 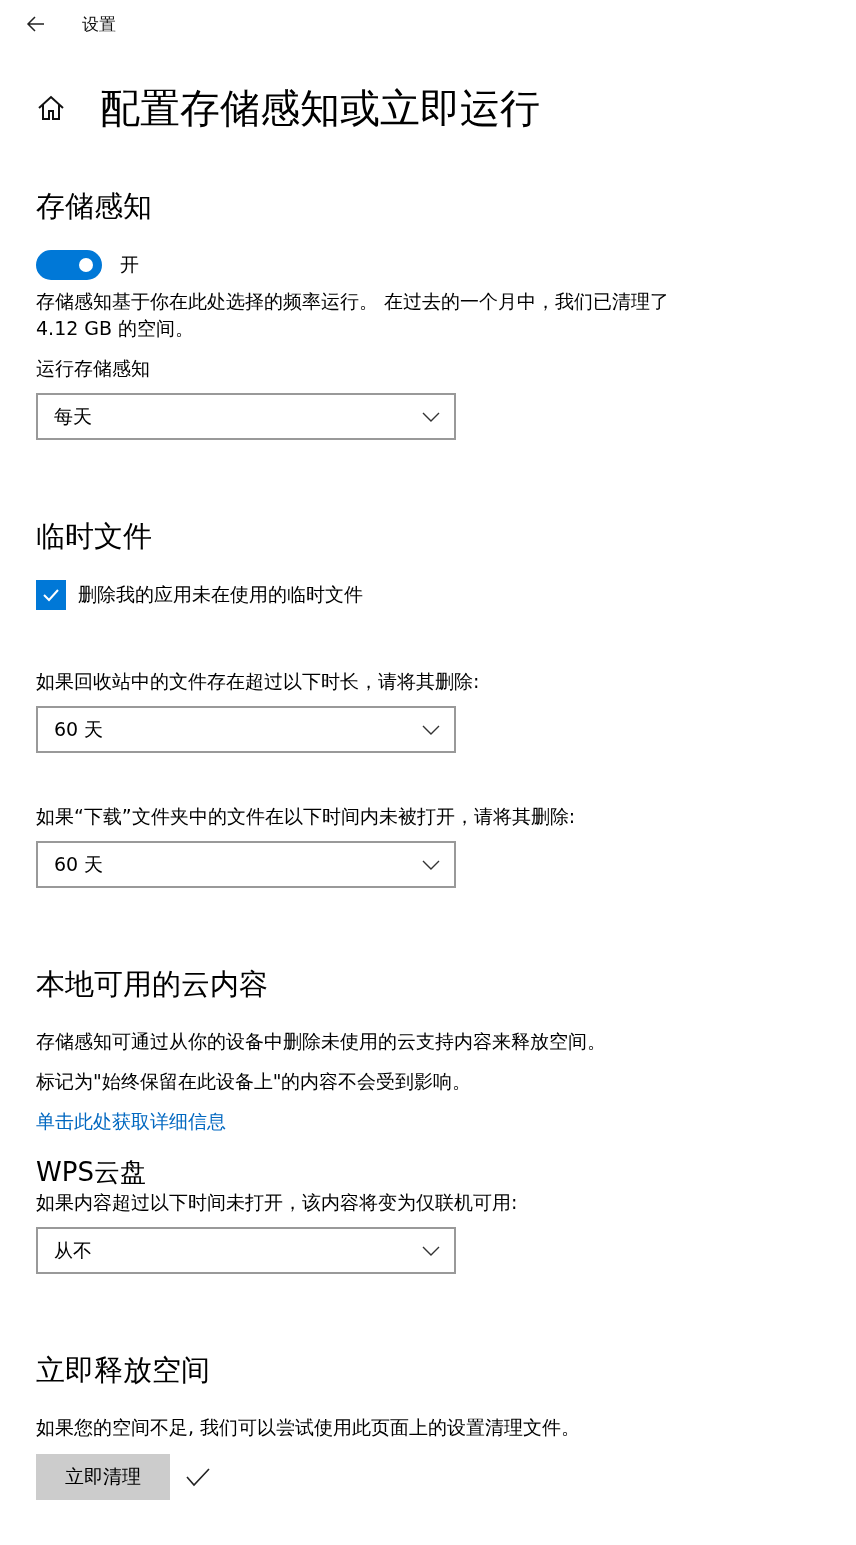 I want to click on section-heading: 本地可用的云内容, so click(x=152, y=984).